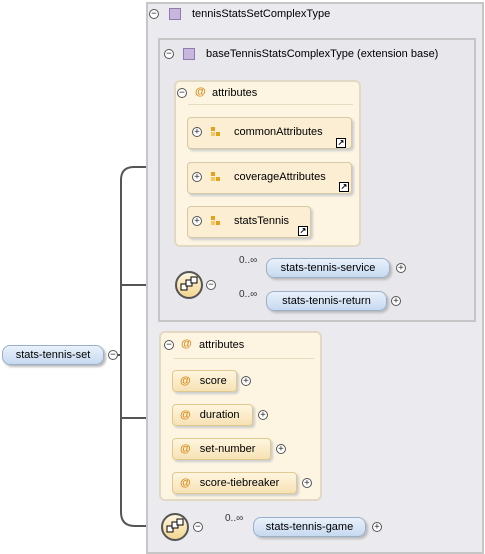 This screenshot has width=485, height=554. I want to click on collapse-toggle-own-attributes: −, so click(169, 345).